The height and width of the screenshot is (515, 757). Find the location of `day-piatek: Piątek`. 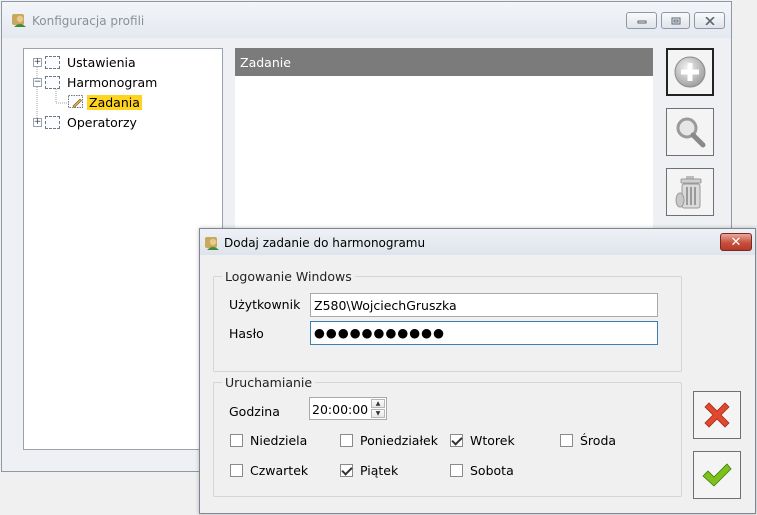

day-piatek: Piątek is located at coordinates (369, 470).